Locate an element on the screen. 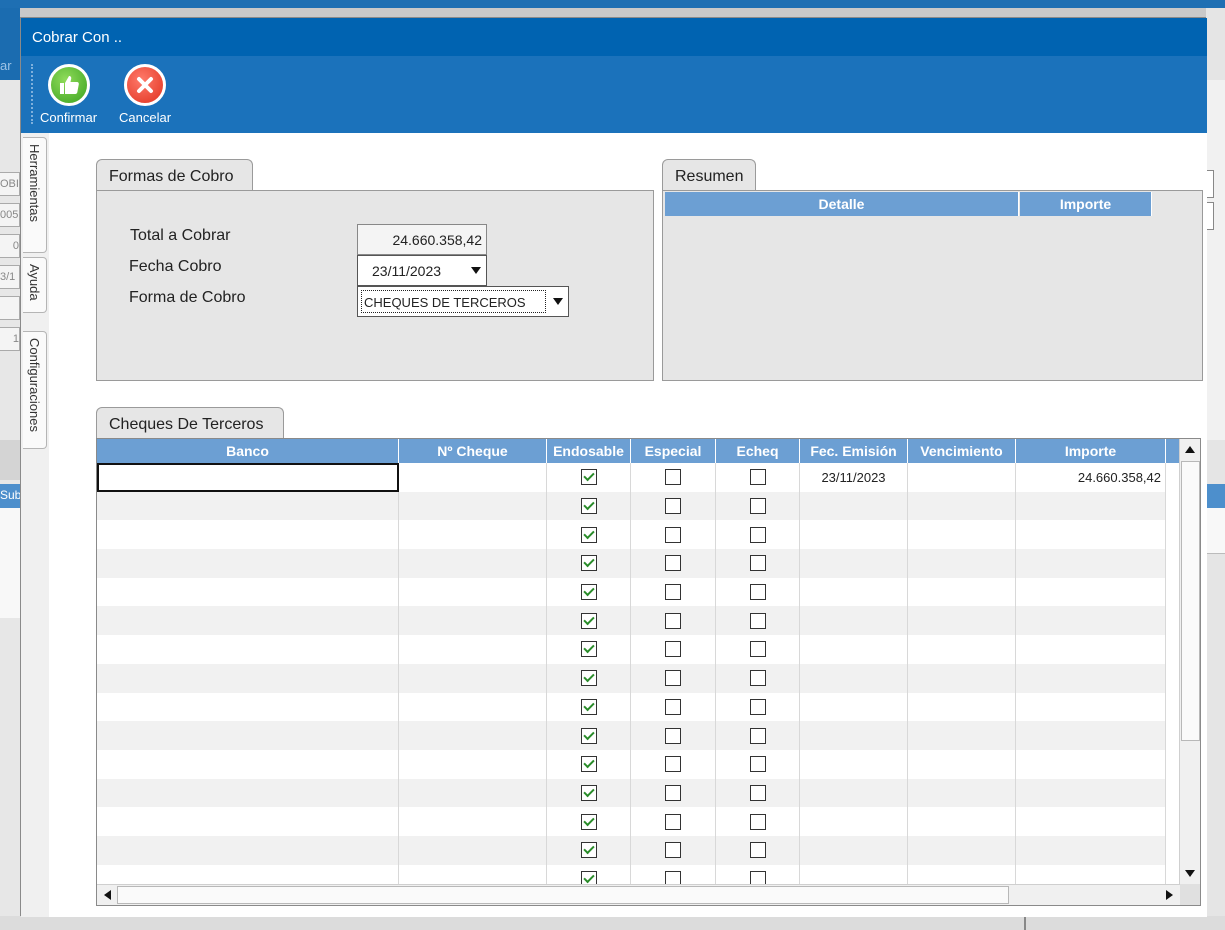 The width and height of the screenshot is (1225, 930). resumen-header-importe: Importe is located at coordinates (1086, 204).